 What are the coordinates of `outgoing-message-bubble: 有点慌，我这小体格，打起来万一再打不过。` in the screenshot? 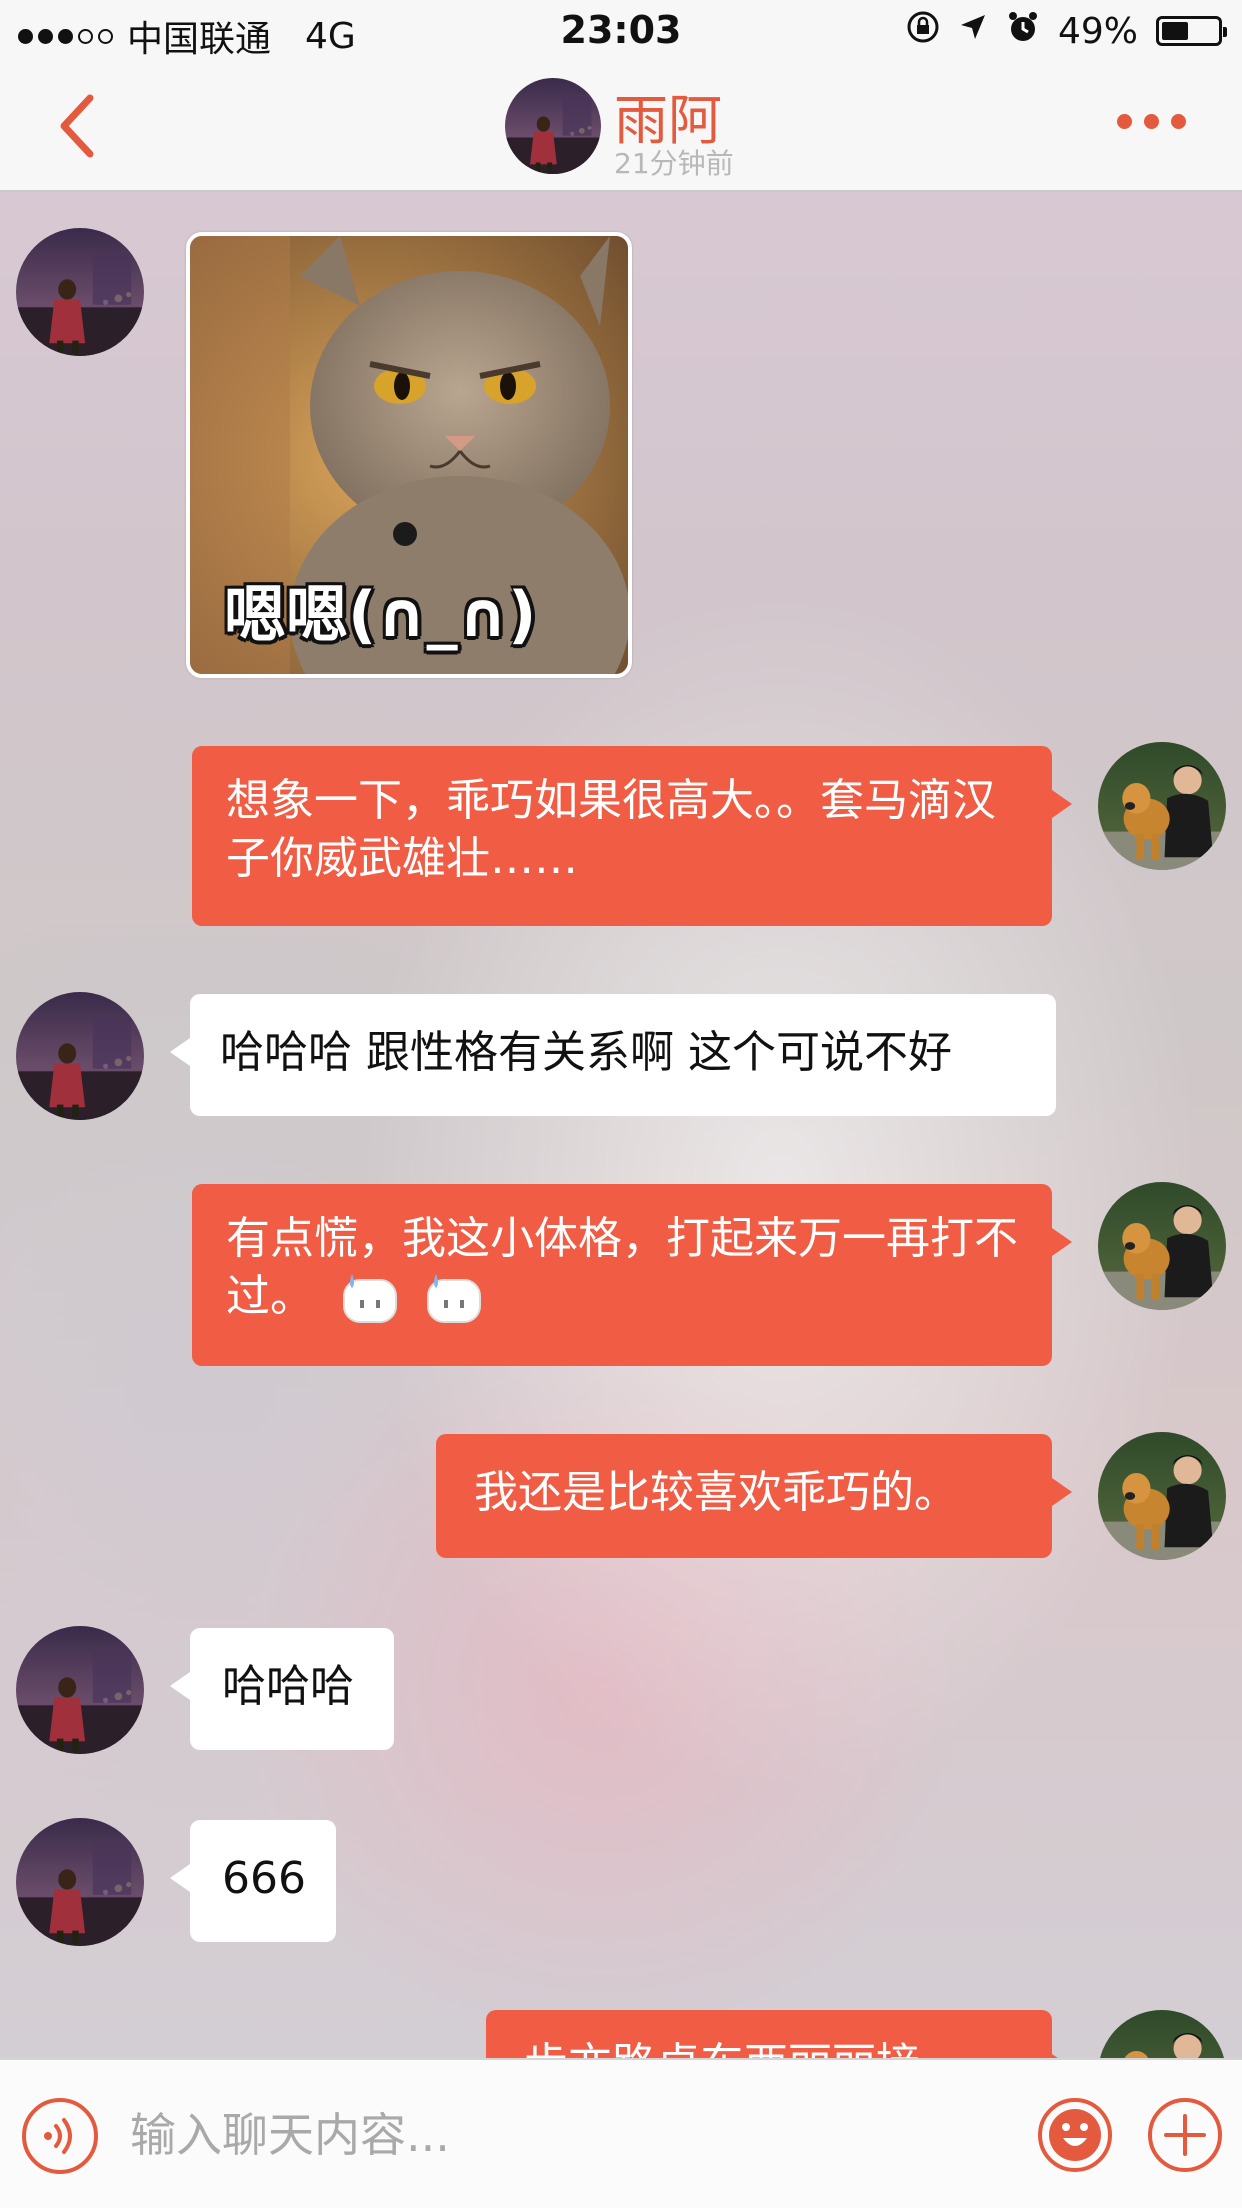 It's located at (632, 1275).